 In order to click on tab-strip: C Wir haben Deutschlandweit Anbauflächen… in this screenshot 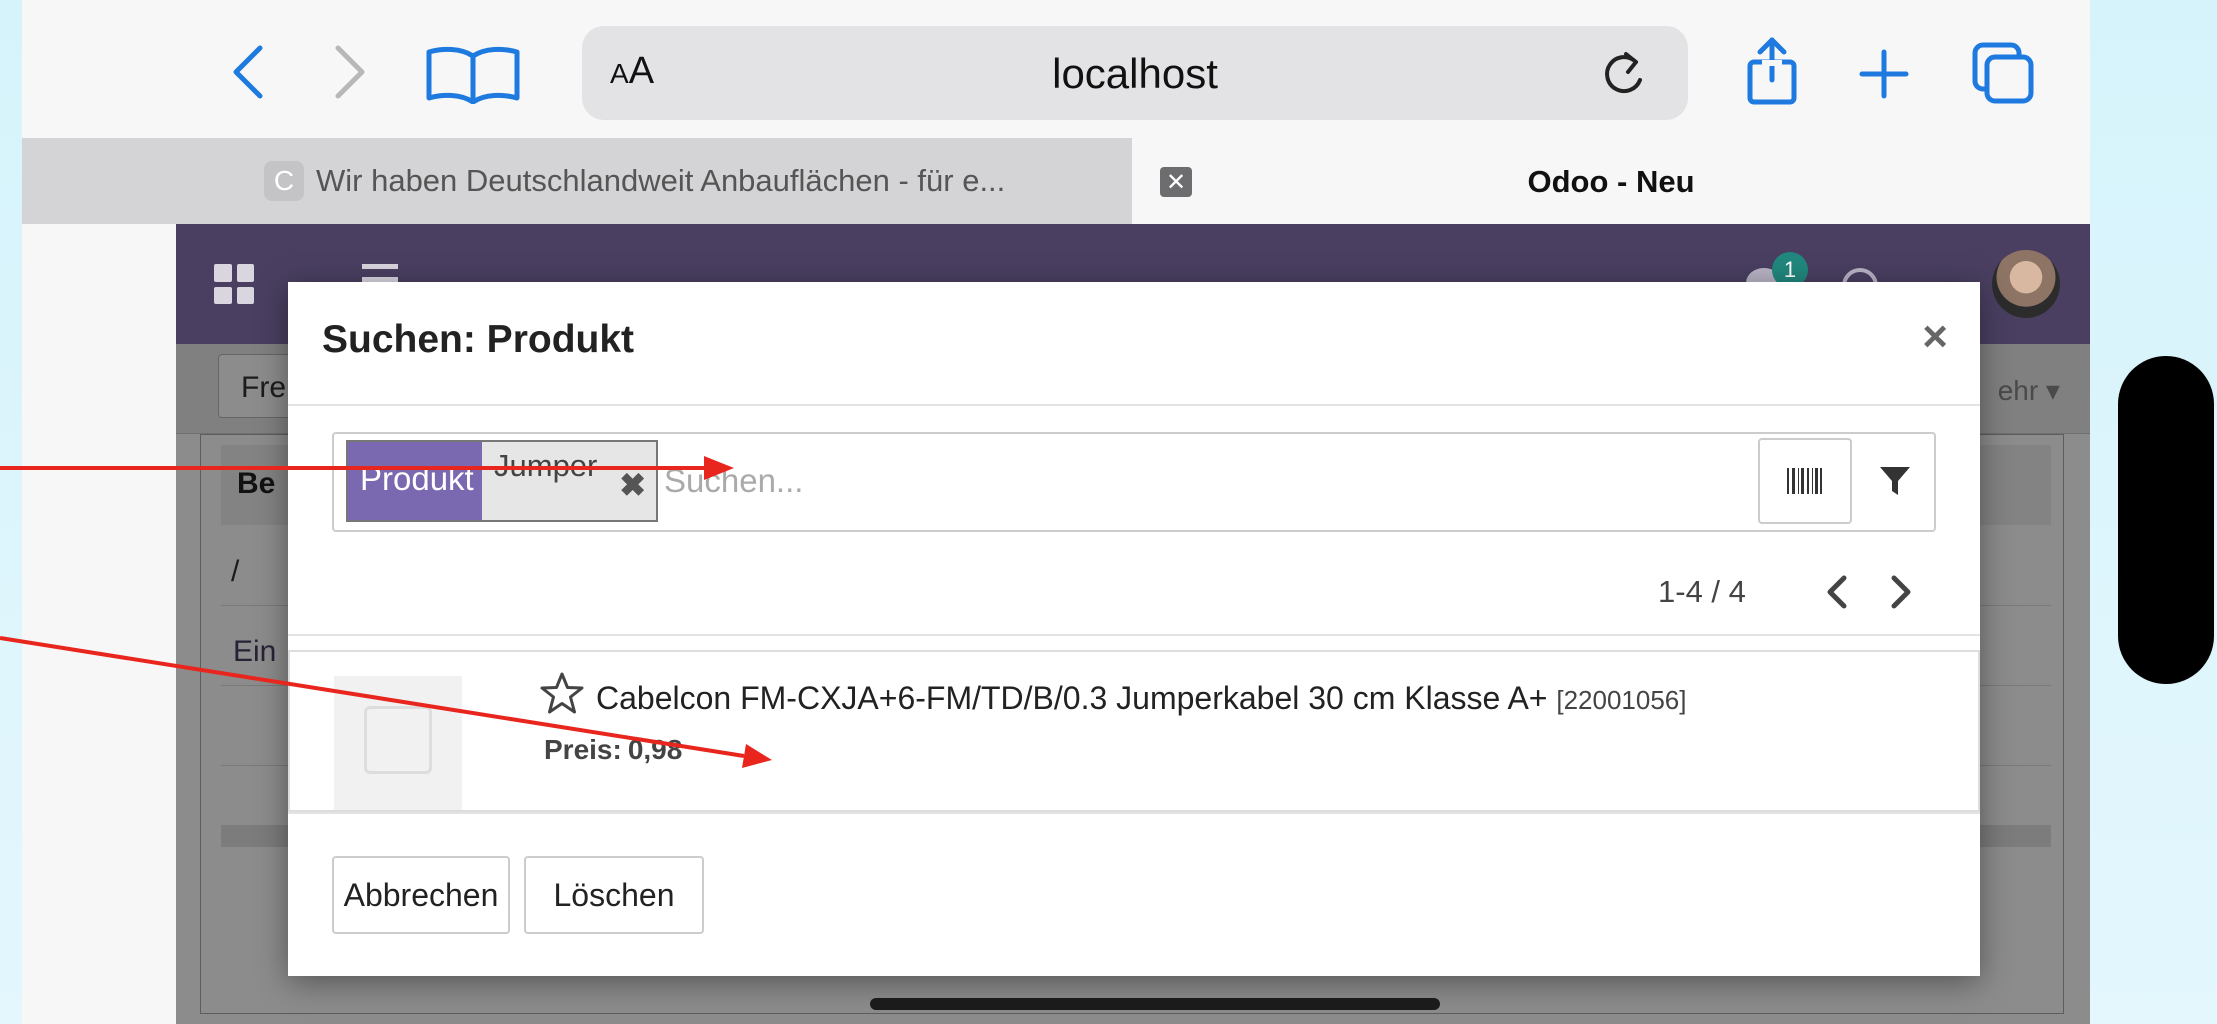, I will do `click(1056, 181)`.